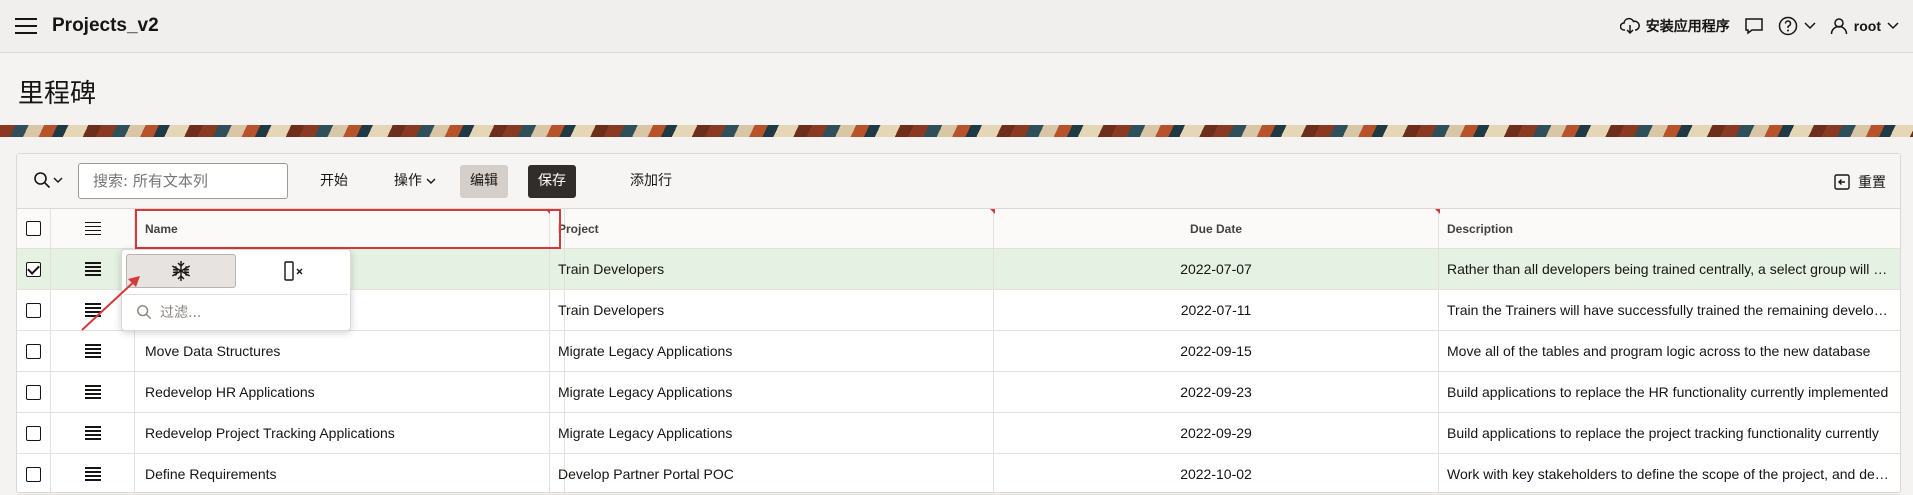 This screenshot has height=495, width=1913. Describe the element at coordinates (1216, 474) in the screenshot. I see `cell-due-date: 2022-10-02` at that location.